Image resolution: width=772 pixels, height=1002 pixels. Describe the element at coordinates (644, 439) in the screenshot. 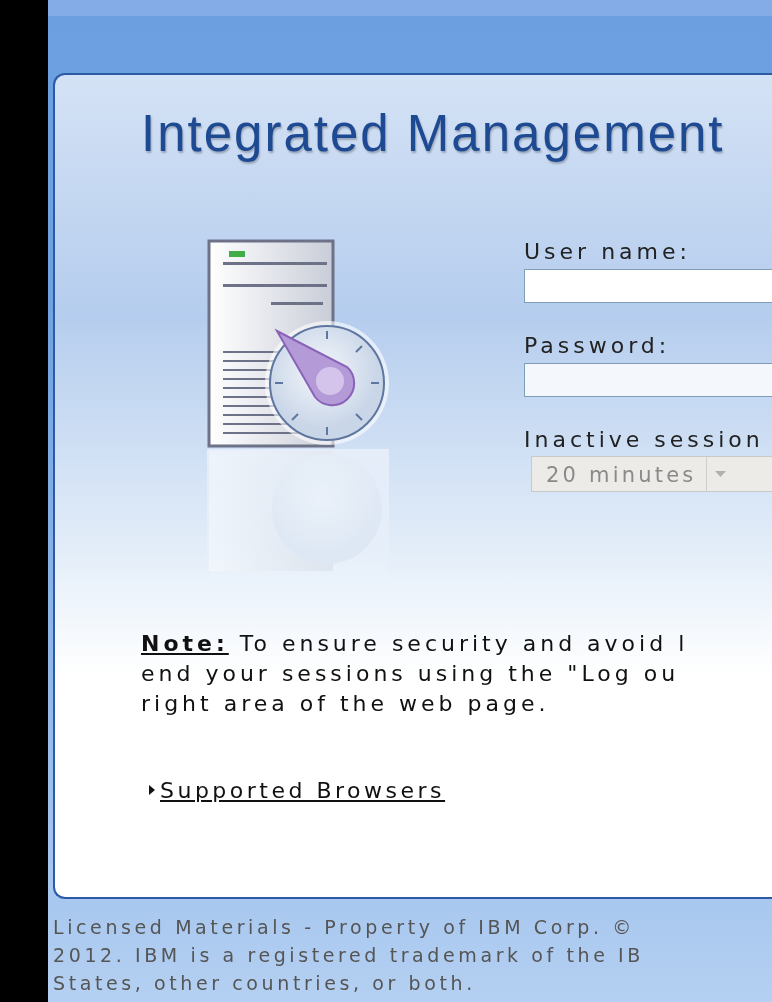

I see `session-timeout-label: Inactive session` at that location.